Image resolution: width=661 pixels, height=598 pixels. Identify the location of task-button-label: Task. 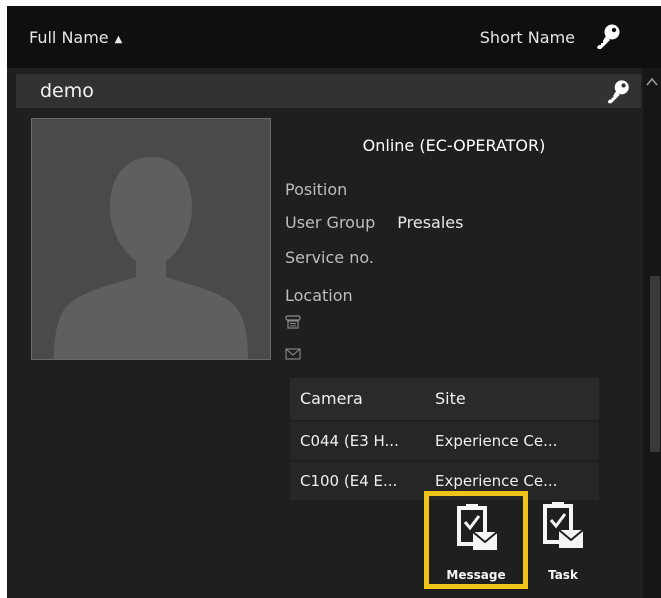
(563, 575).